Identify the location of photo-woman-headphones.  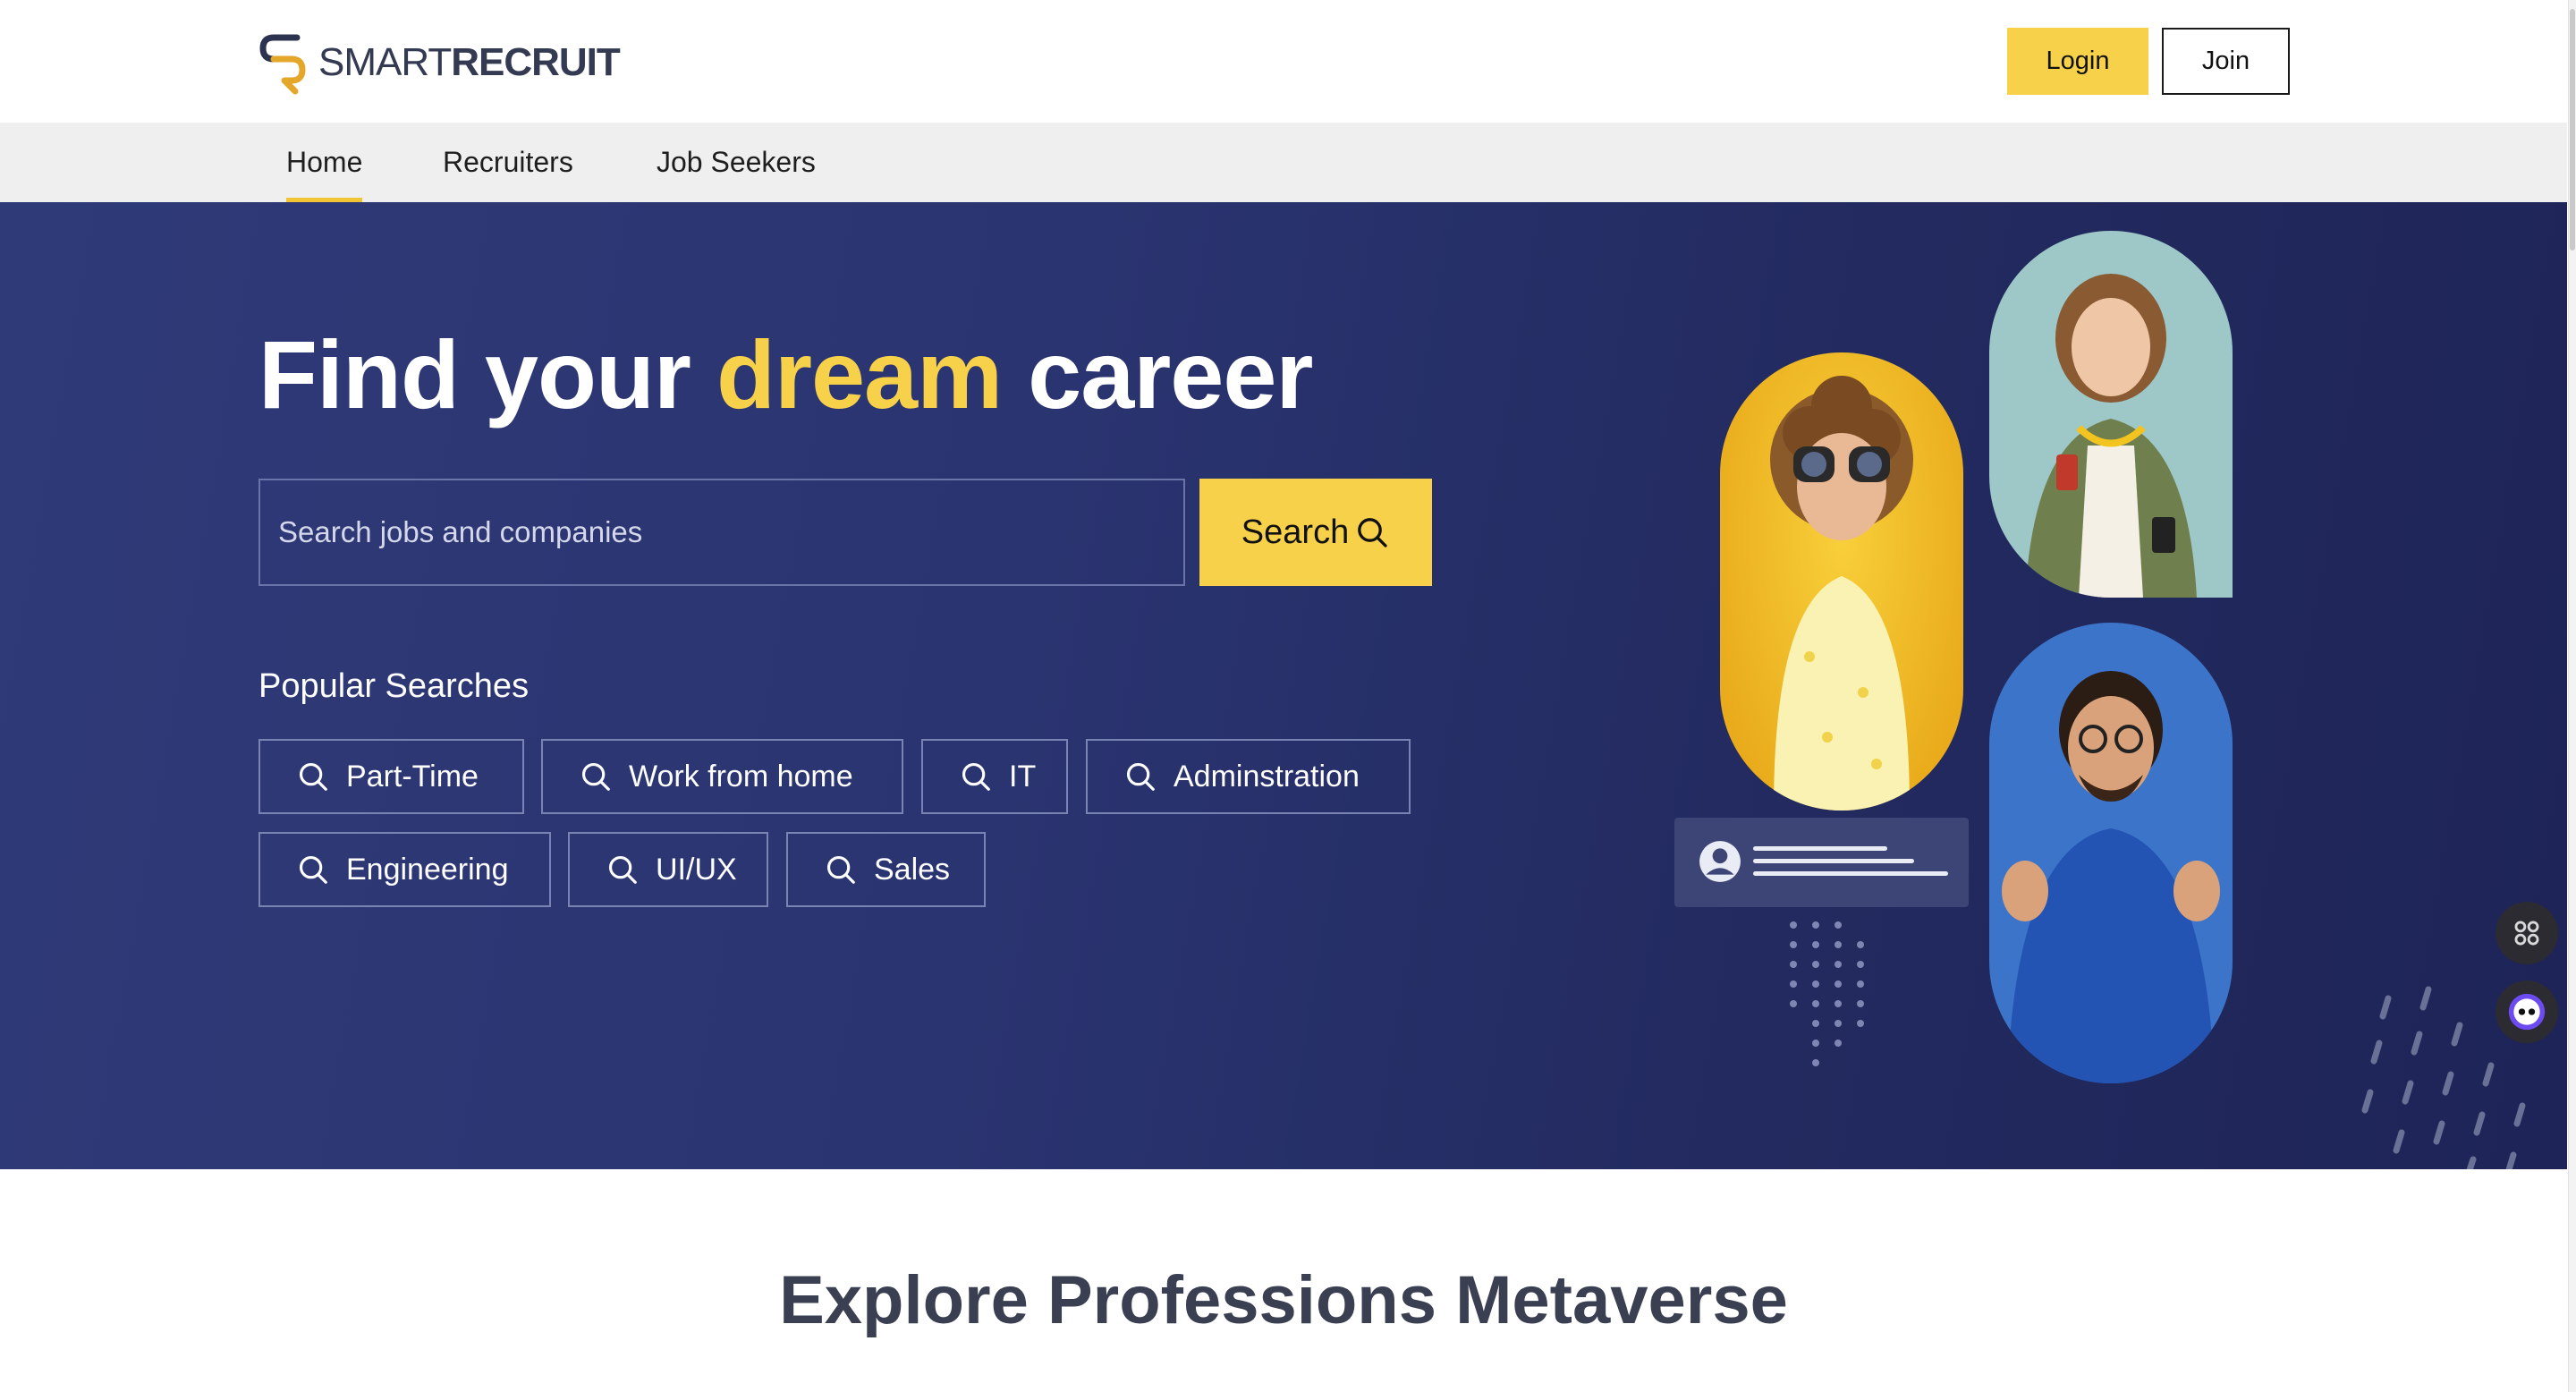
(2111, 414).